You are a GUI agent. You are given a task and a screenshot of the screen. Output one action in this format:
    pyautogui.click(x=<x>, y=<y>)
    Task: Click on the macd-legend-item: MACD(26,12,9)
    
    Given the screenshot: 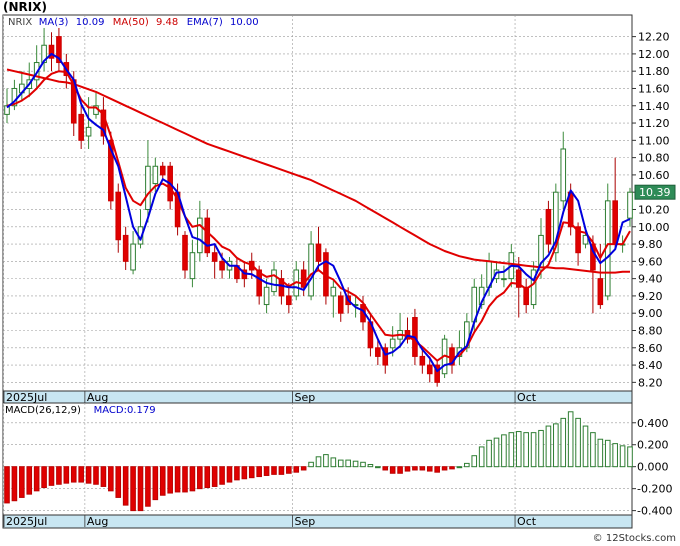 What is the action you would take?
    pyautogui.click(x=43, y=410)
    